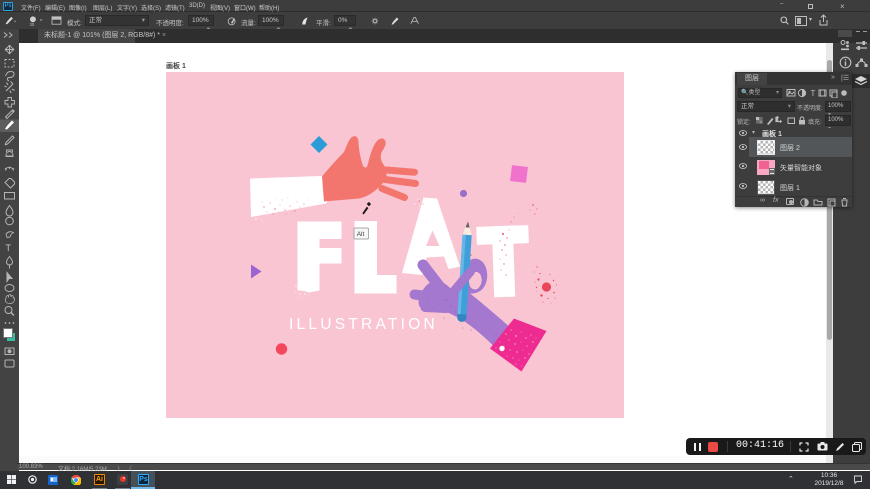 The height and width of the screenshot is (489, 870). What do you see at coordinates (32, 24) in the screenshot?
I see `svg-text: 30` at bounding box center [32, 24].